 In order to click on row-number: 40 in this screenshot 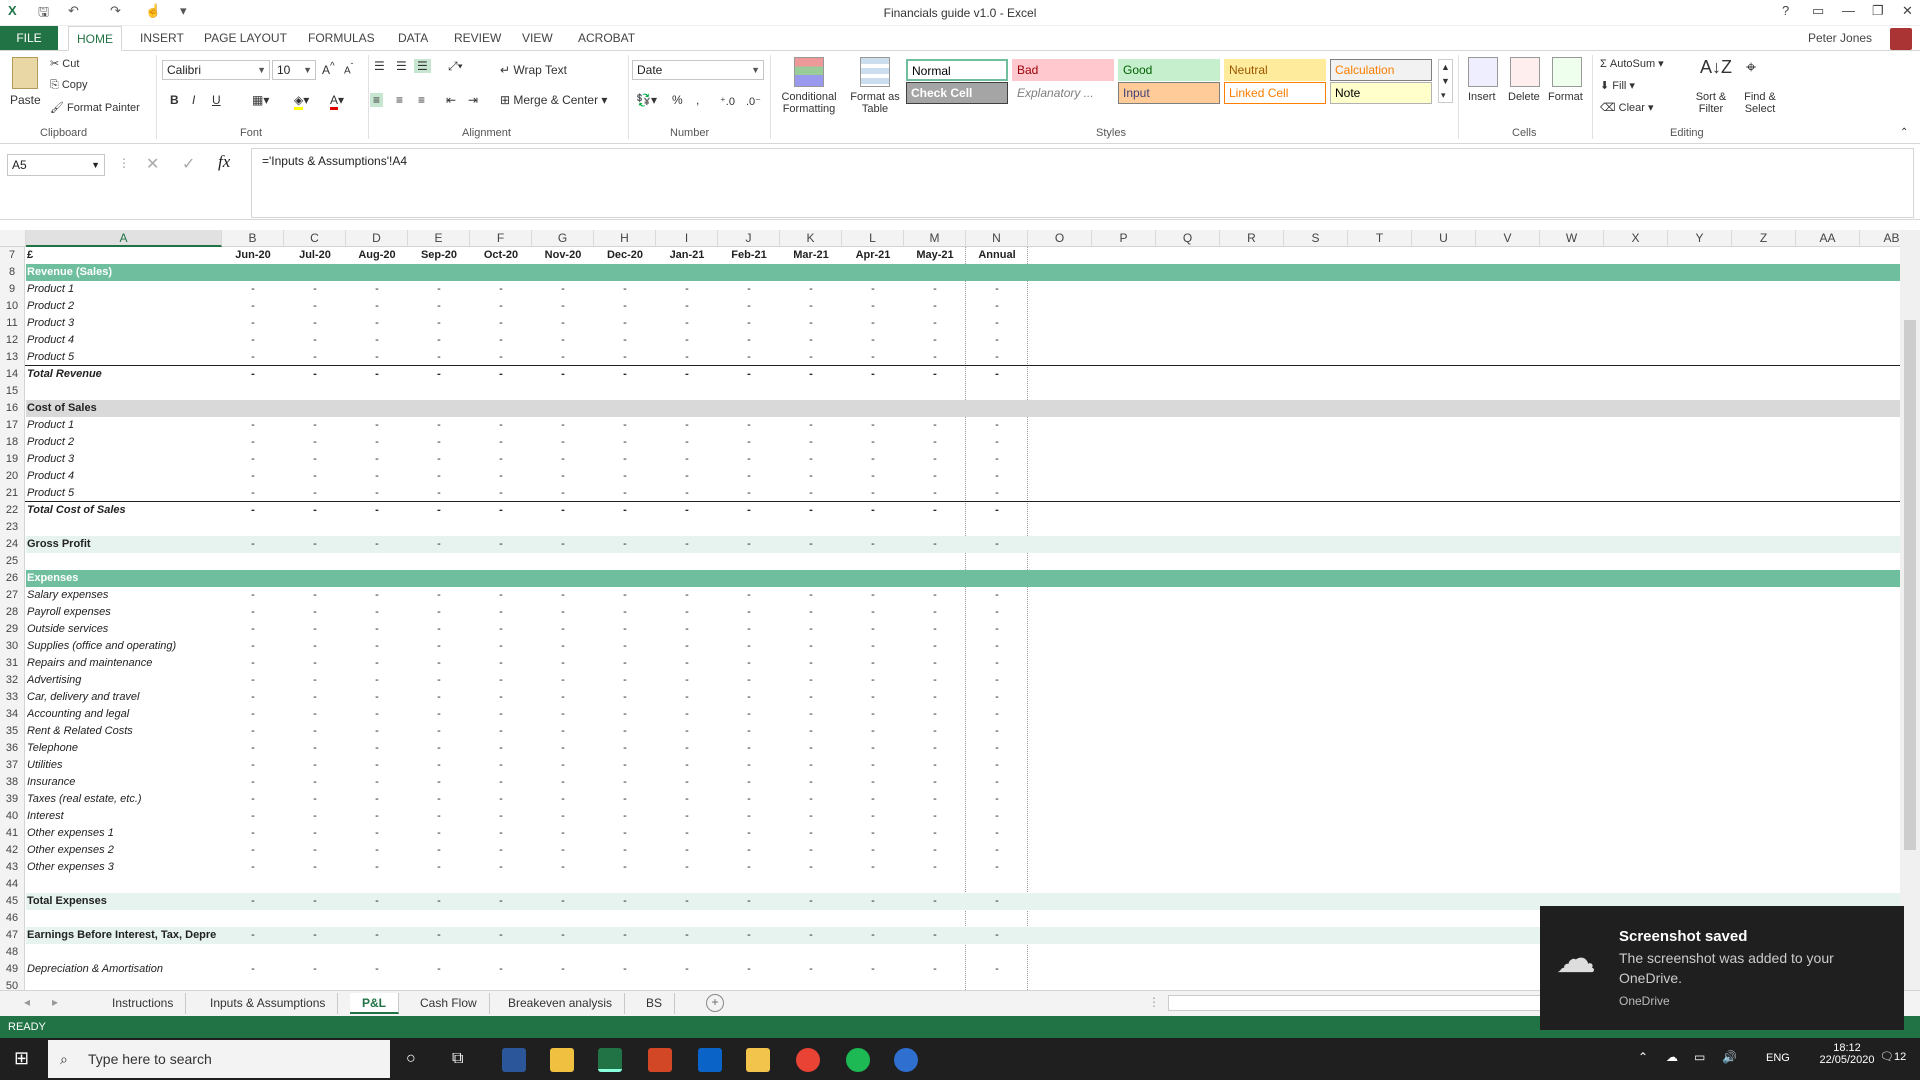, I will do `click(12, 816)`.